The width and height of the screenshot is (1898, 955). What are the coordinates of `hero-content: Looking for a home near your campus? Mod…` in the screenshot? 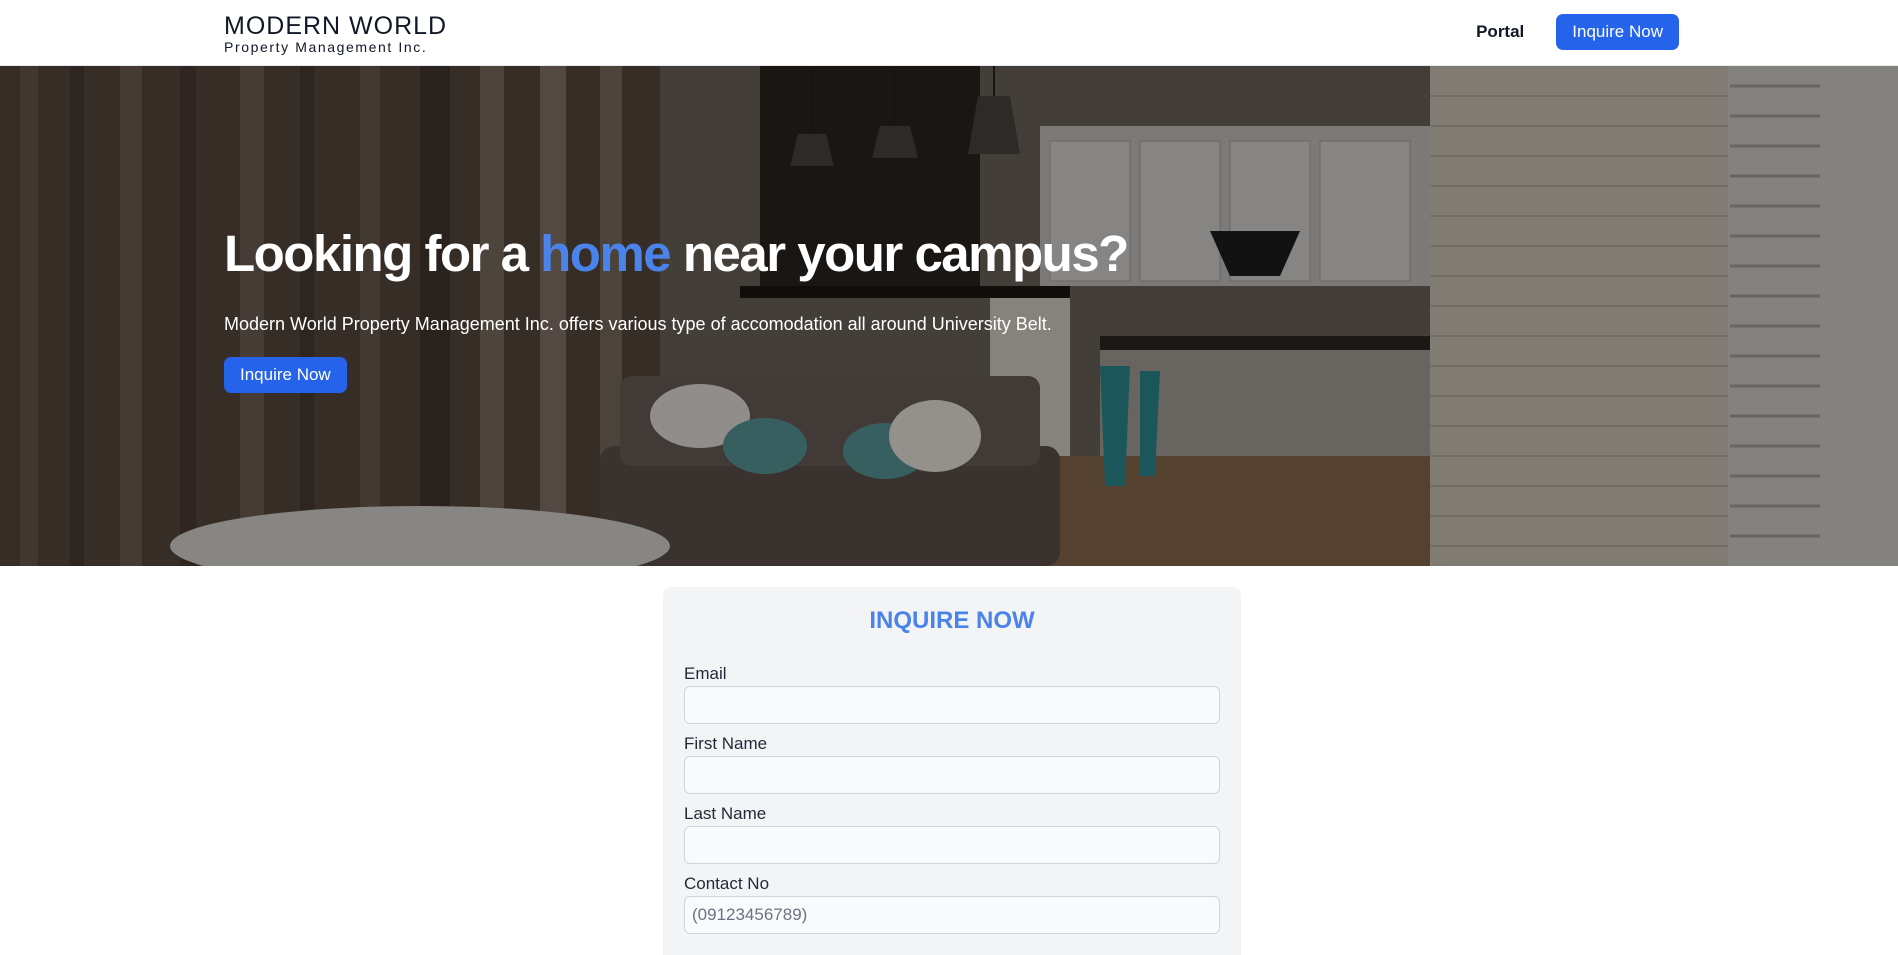 It's located at (676, 308).